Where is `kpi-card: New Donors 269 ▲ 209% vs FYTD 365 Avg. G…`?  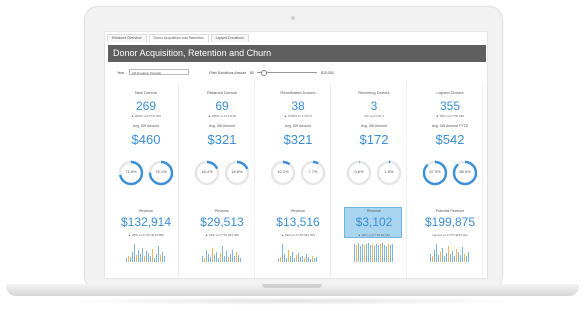
kpi-card: New Donors 269 ▲ 209% vs FYTD 365 Avg. G… is located at coordinates (146, 180).